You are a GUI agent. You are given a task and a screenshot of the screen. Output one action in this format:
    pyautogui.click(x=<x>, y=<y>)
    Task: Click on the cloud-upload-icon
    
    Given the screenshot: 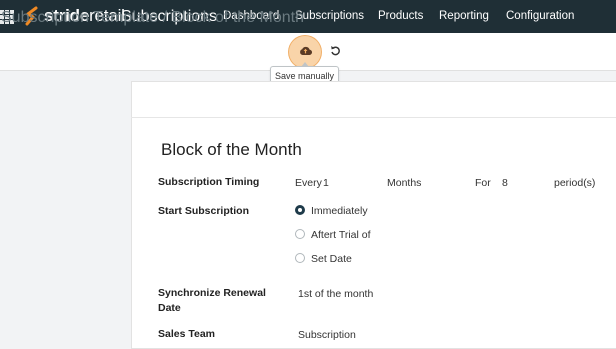 What is the action you would take?
    pyautogui.click(x=305, y=50)
    